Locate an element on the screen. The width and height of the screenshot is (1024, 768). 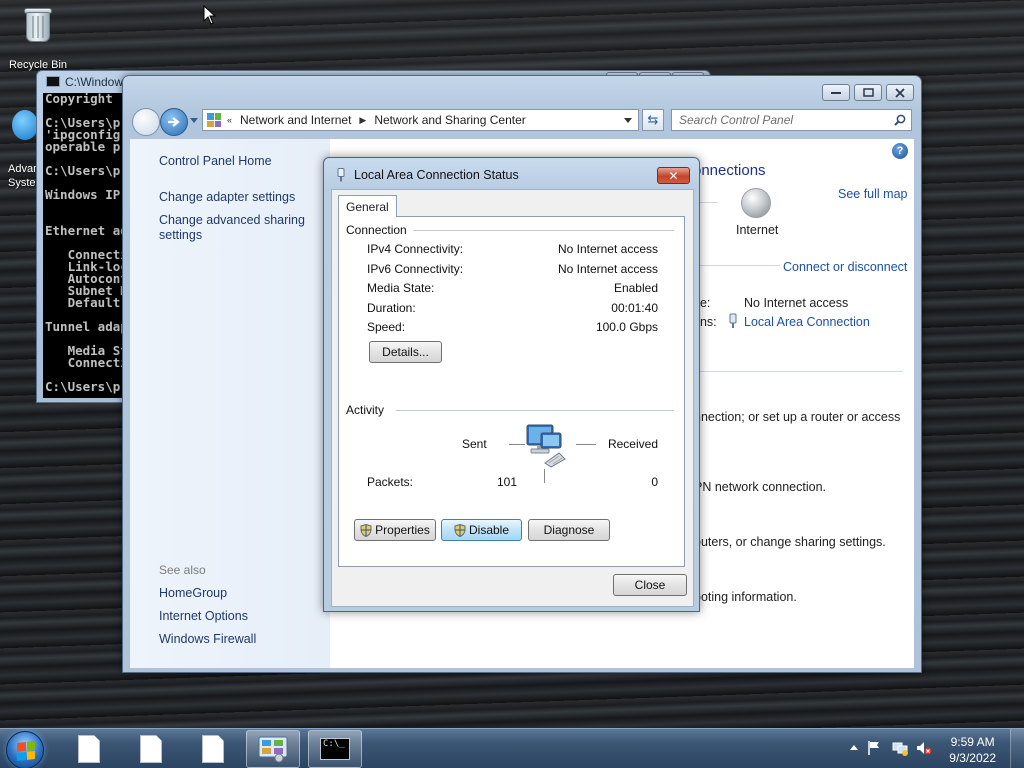
disable-button-label: Disable is located at coordinates (489, 530).